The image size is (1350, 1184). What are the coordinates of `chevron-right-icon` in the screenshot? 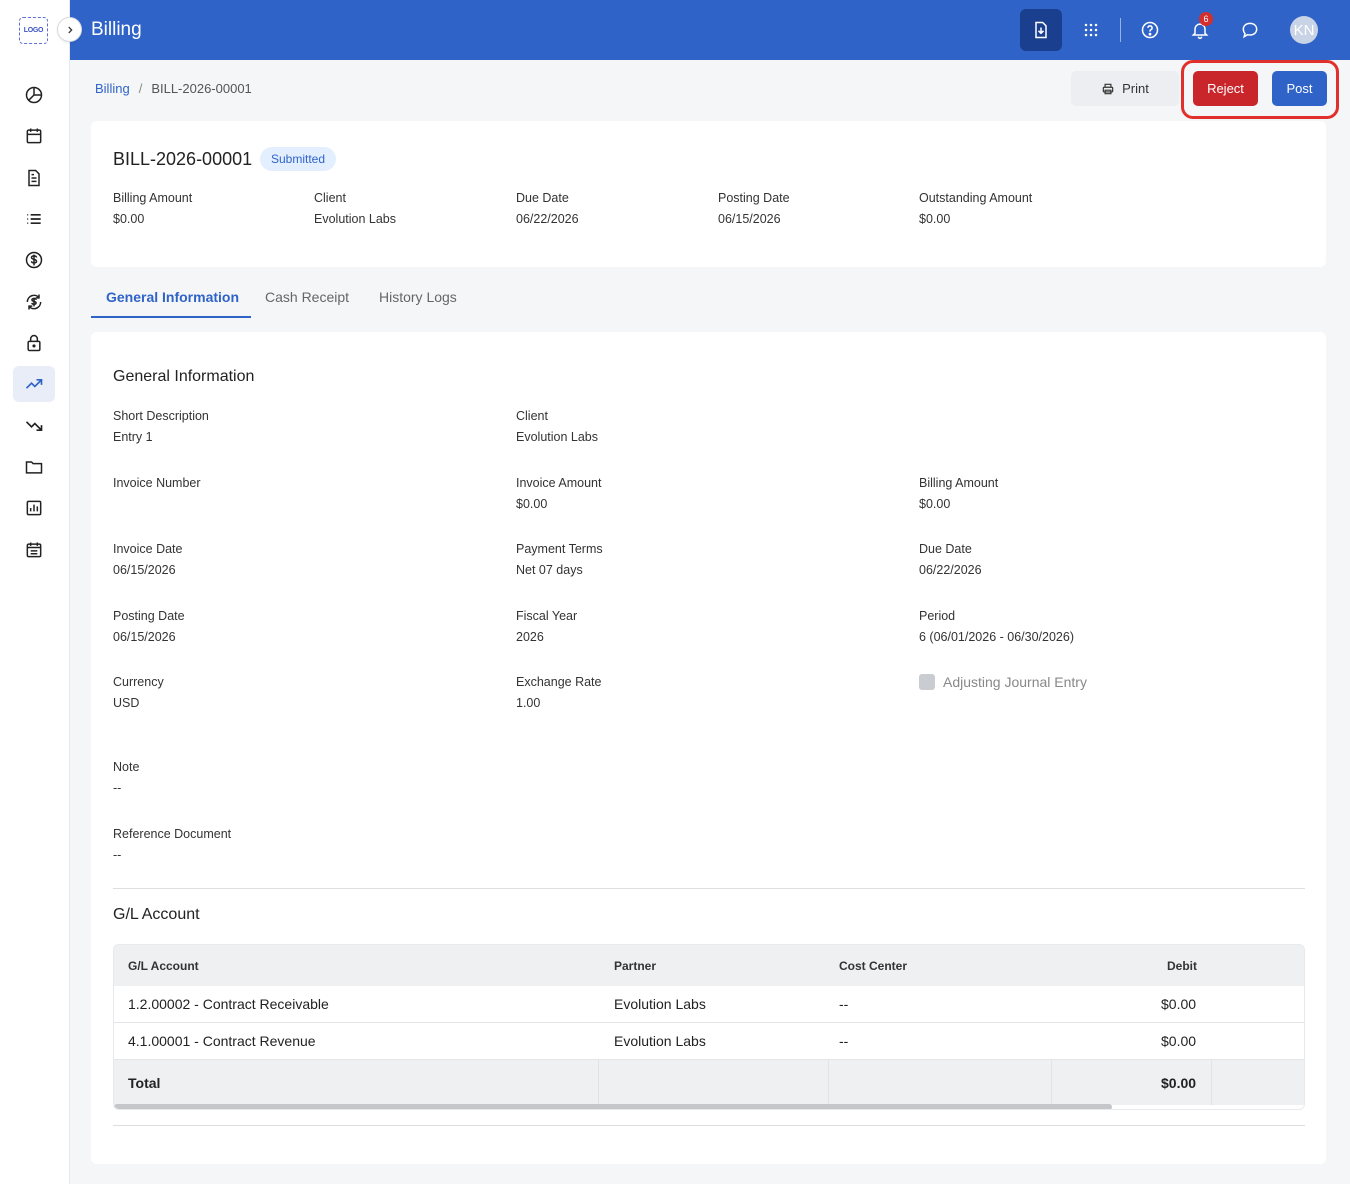 It's located at (70, 29).